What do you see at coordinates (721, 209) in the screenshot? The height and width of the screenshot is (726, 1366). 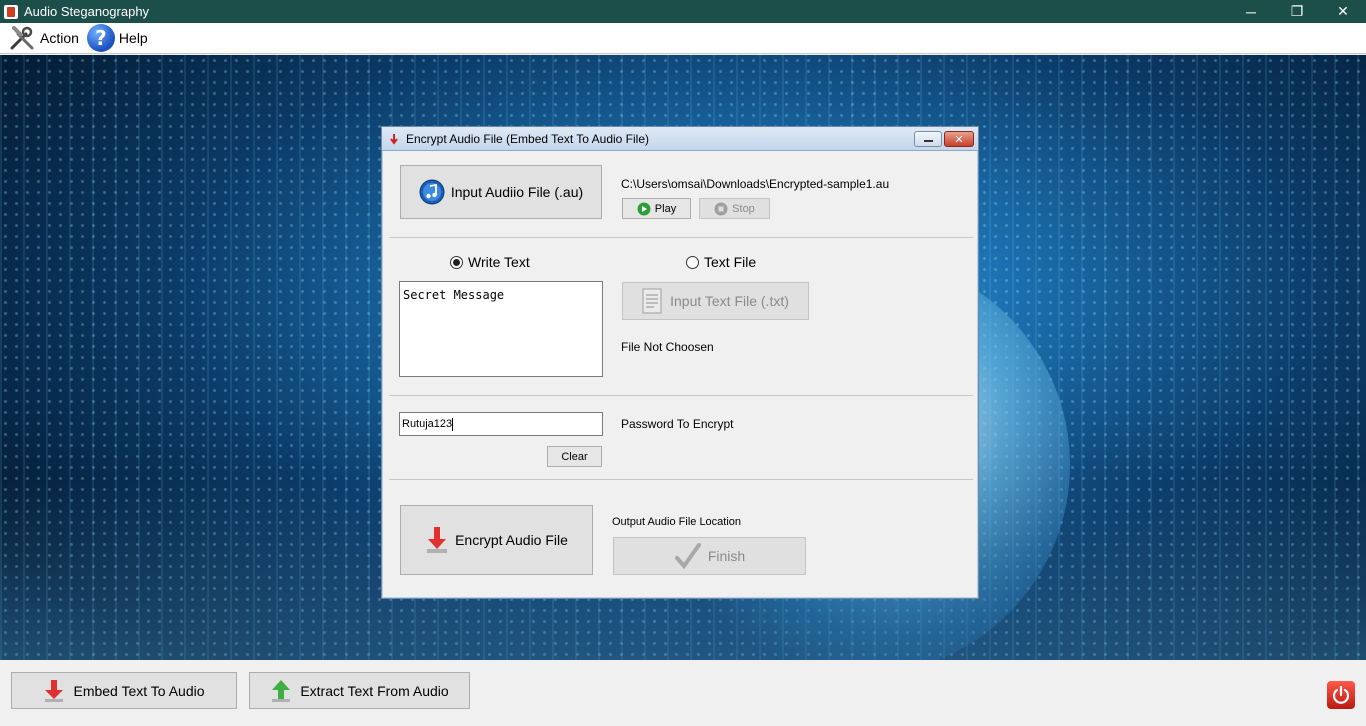 I see `stop-icon` at bounding box center [721, 209].